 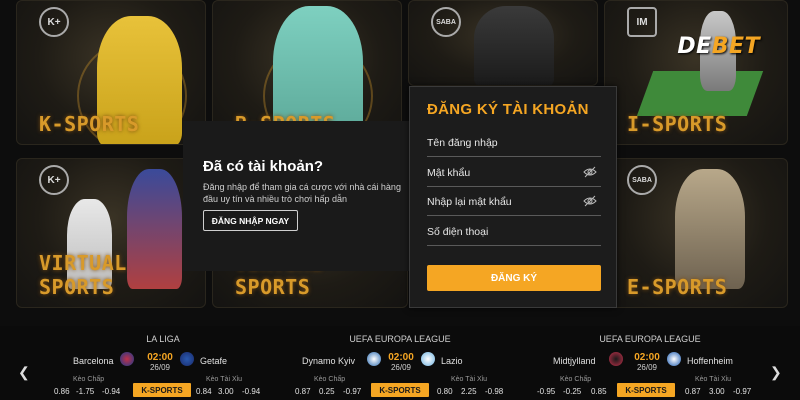 I want to click on tile-label: VIRTUAL SPORTS, so click(x=83, y=275).